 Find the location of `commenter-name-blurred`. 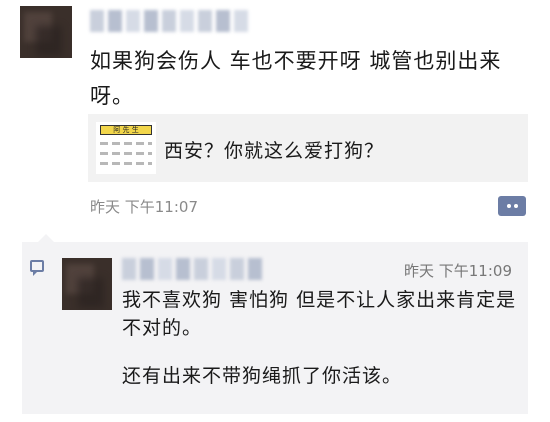

commenter-name-blurred is located at coordinates (192, 269).